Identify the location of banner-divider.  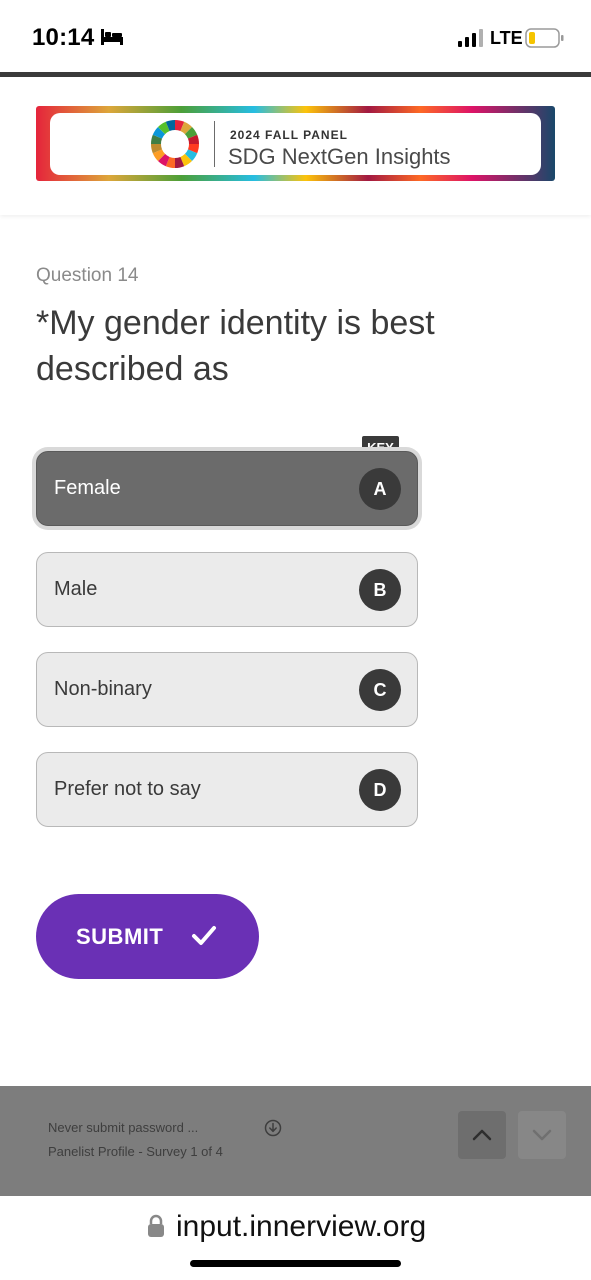
(214, 144).